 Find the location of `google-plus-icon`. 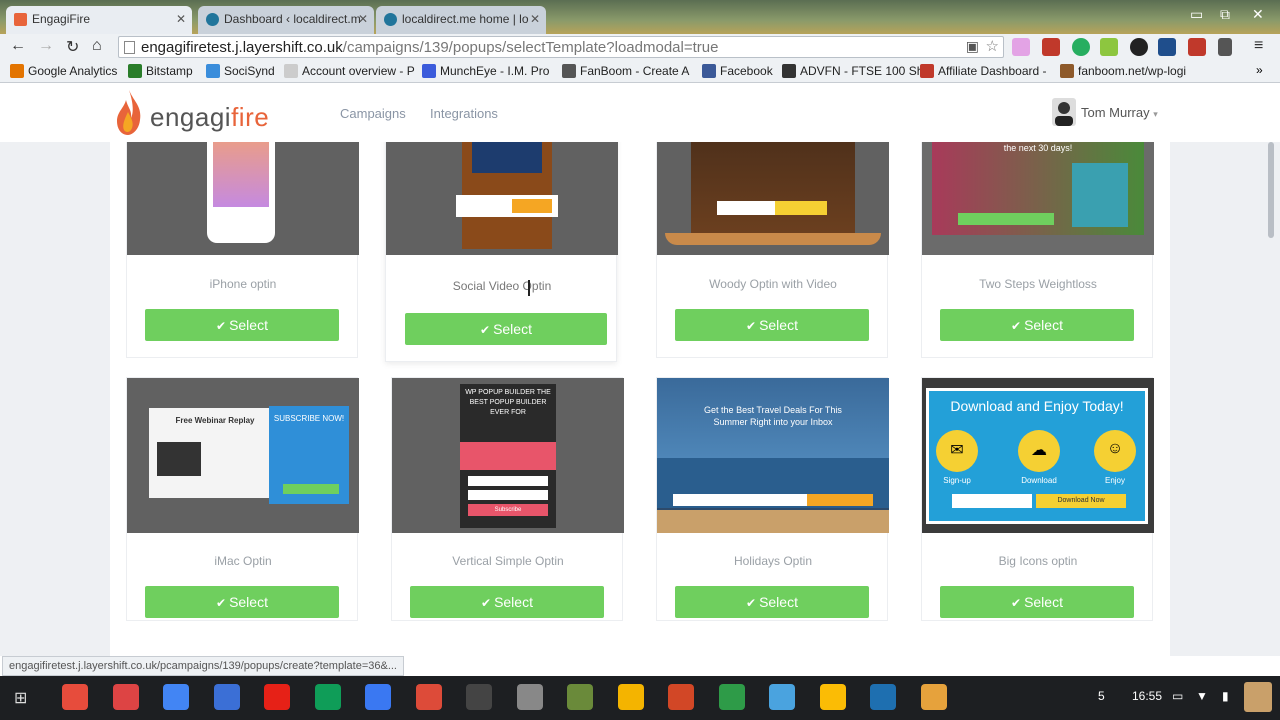

google-plus-icon is located at coordinates (428, 697).